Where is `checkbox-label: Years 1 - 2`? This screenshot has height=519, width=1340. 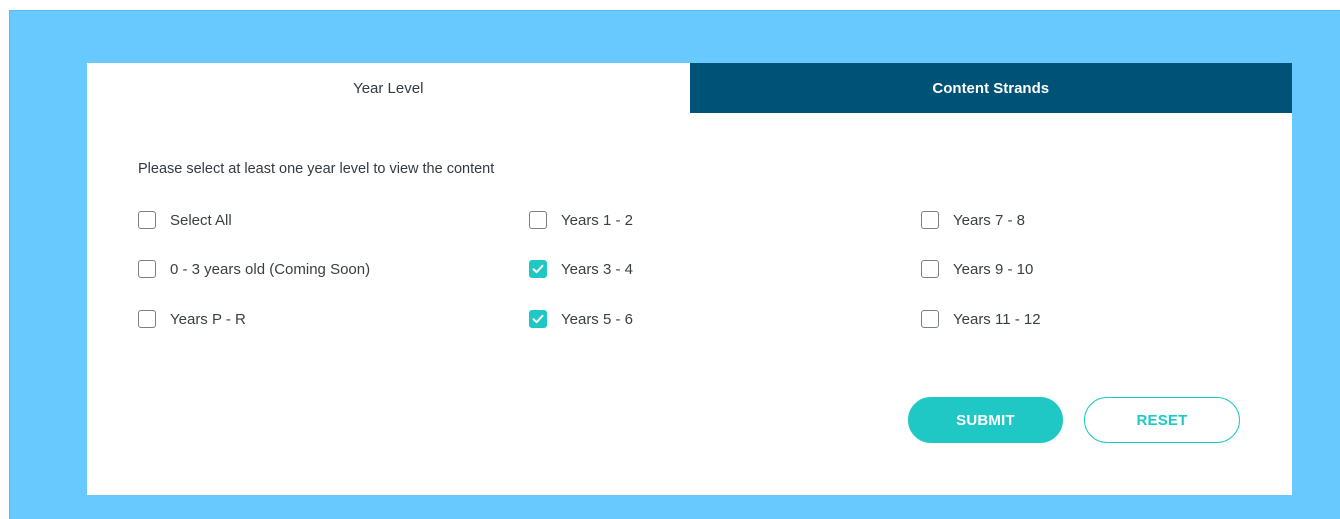
checkbox-label: Years 1 - 2 is located at coordinates (597, 220).